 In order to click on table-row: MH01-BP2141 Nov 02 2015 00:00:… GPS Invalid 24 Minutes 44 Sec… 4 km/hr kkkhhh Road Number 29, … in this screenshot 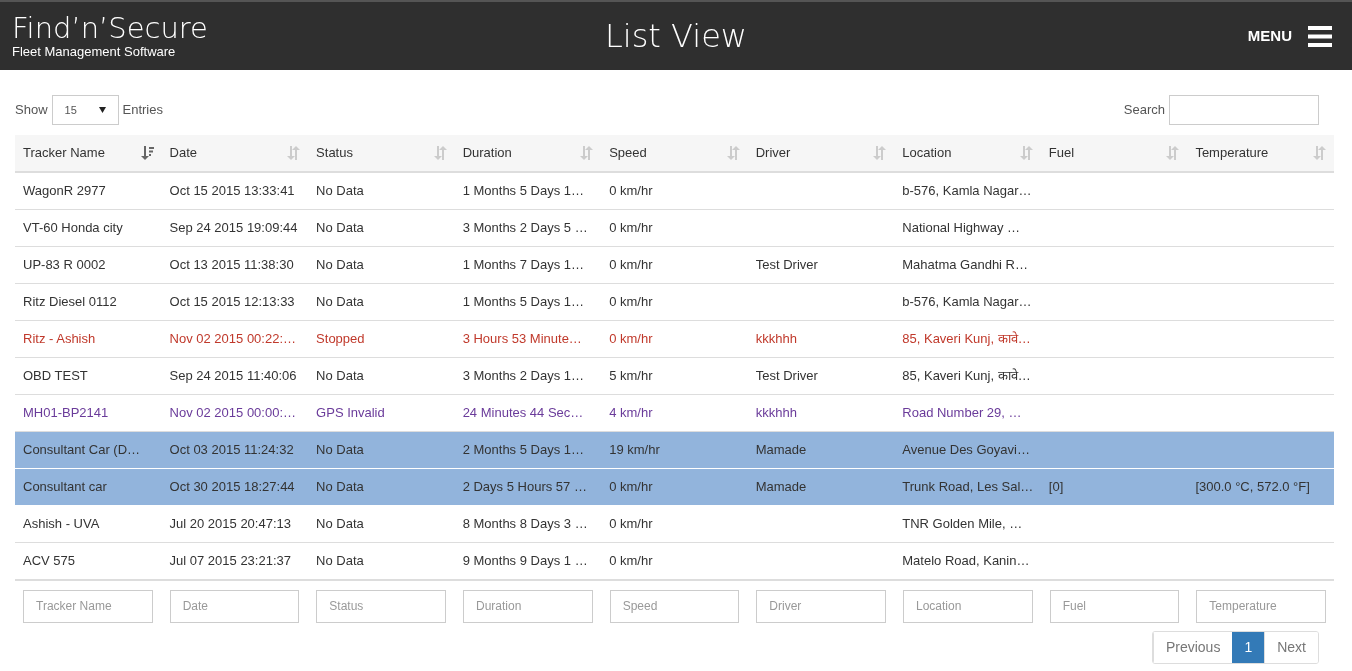, I will do `click(674, 412)`.